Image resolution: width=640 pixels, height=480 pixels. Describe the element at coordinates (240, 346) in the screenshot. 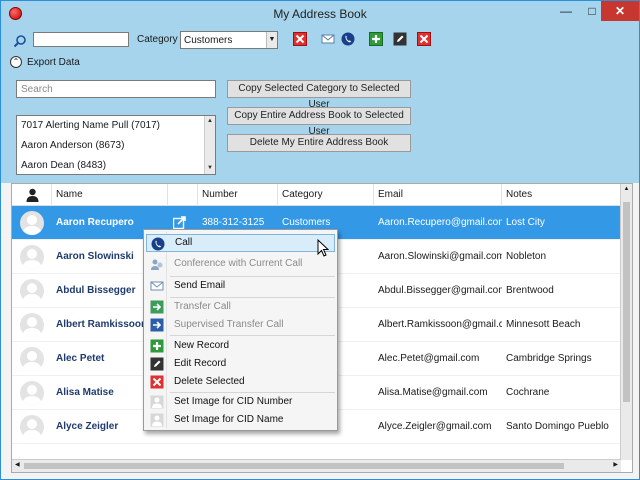

I see `menu-item-new-record: New Record` at that location.